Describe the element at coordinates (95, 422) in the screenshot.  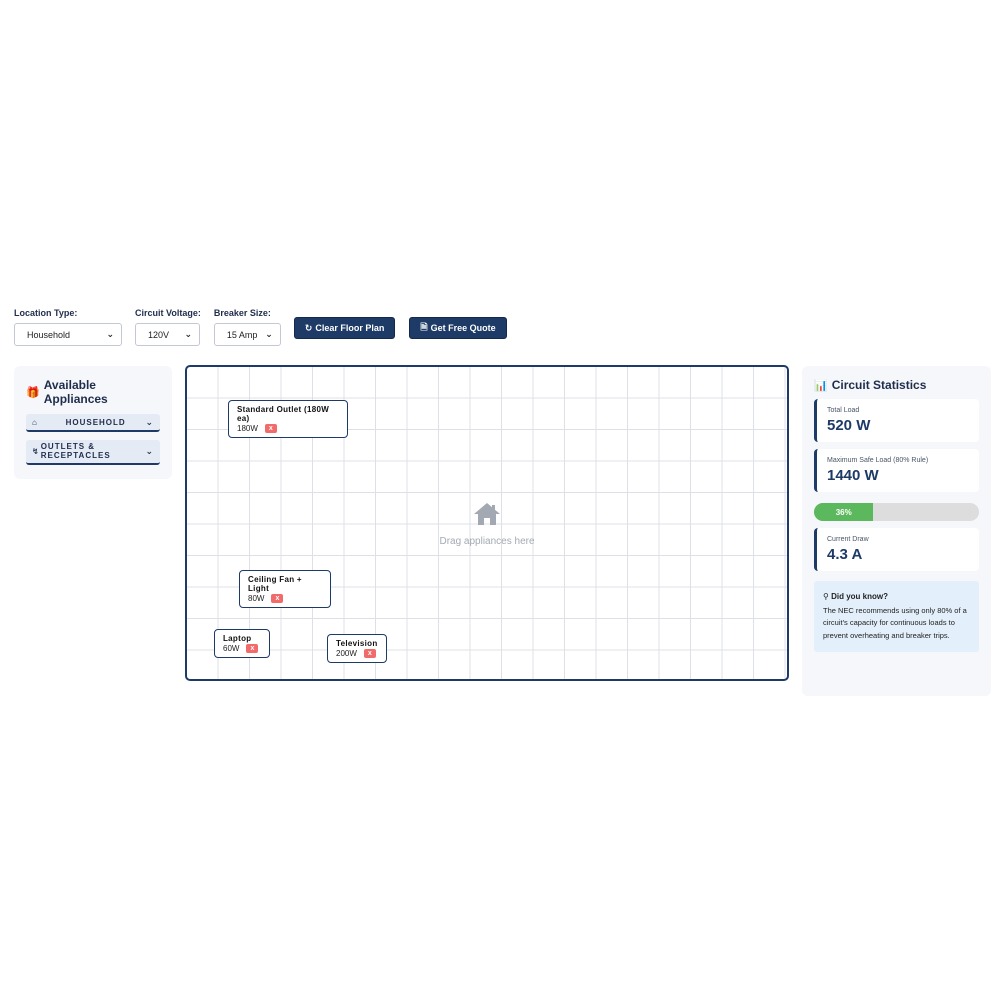
I see `category-household-label: HOUSEHOLD` at that location.